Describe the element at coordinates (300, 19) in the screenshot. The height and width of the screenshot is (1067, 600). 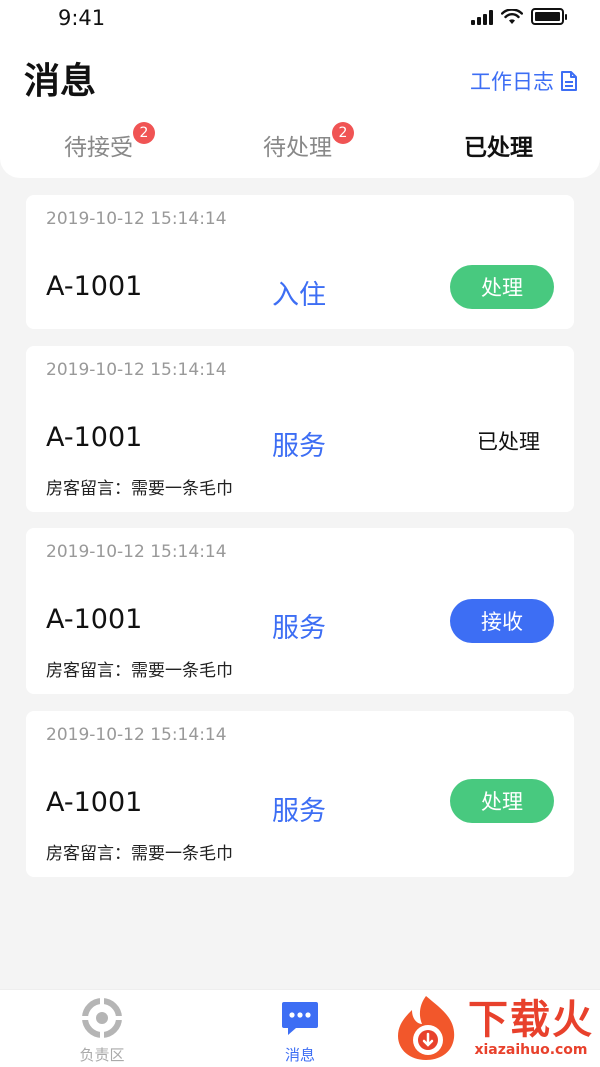
I see `status-bar: 9:41` at that location.